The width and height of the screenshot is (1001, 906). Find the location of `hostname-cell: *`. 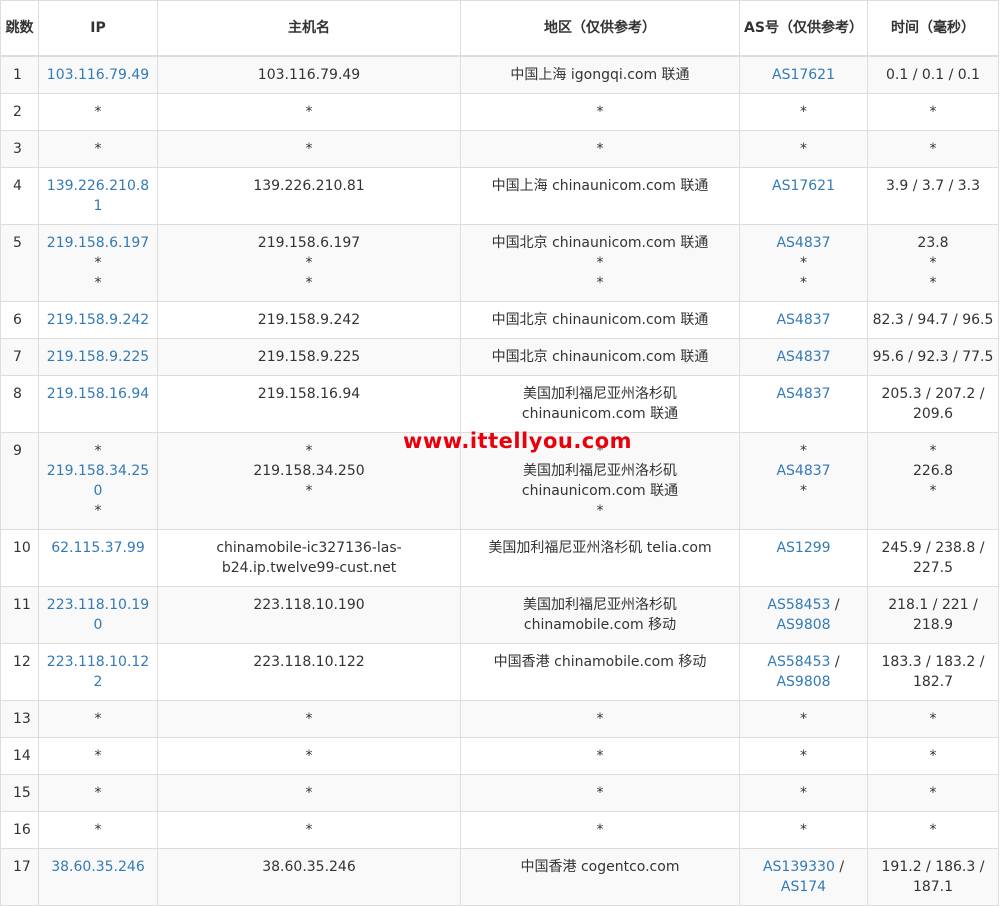

hostname-cell: * is located at coordinates (309, 111).